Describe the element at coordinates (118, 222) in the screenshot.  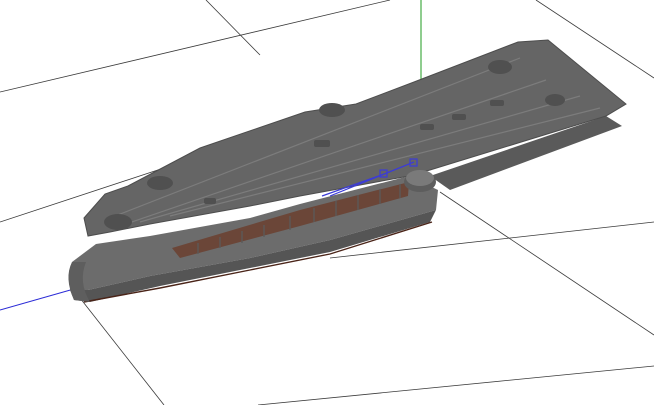
I see `bow-mount` at that location.